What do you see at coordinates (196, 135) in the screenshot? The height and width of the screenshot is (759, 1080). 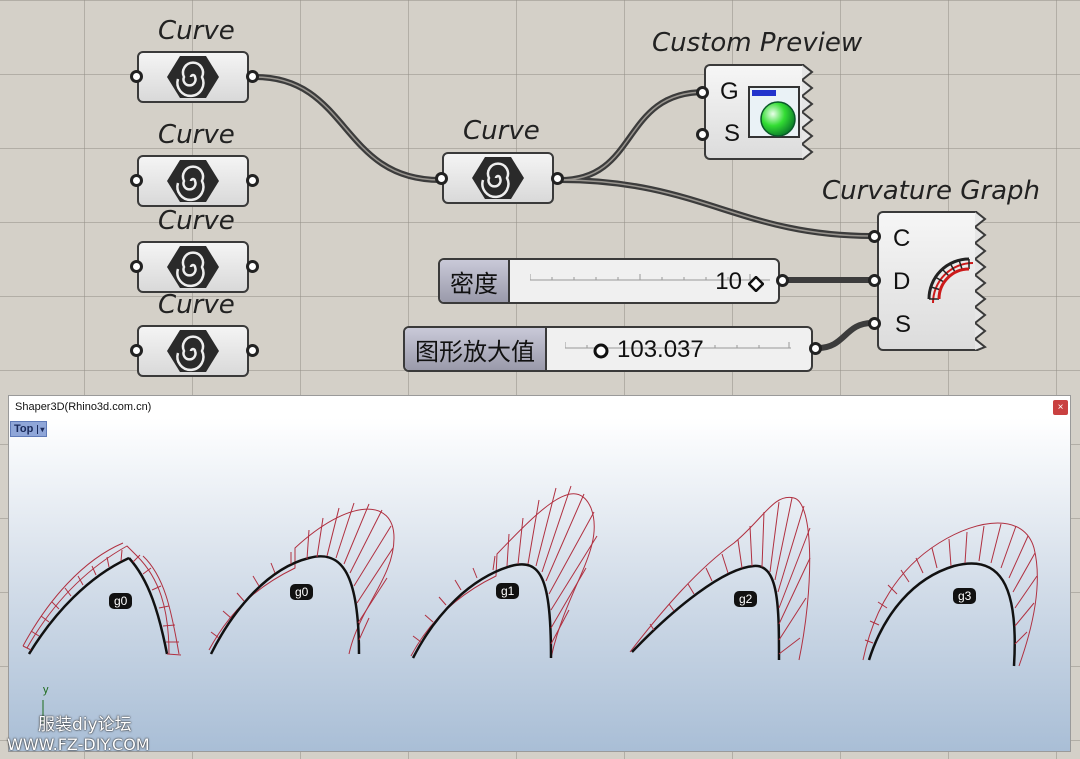 I see `curve-title-2: Curve` at bounding box center [196, 135].